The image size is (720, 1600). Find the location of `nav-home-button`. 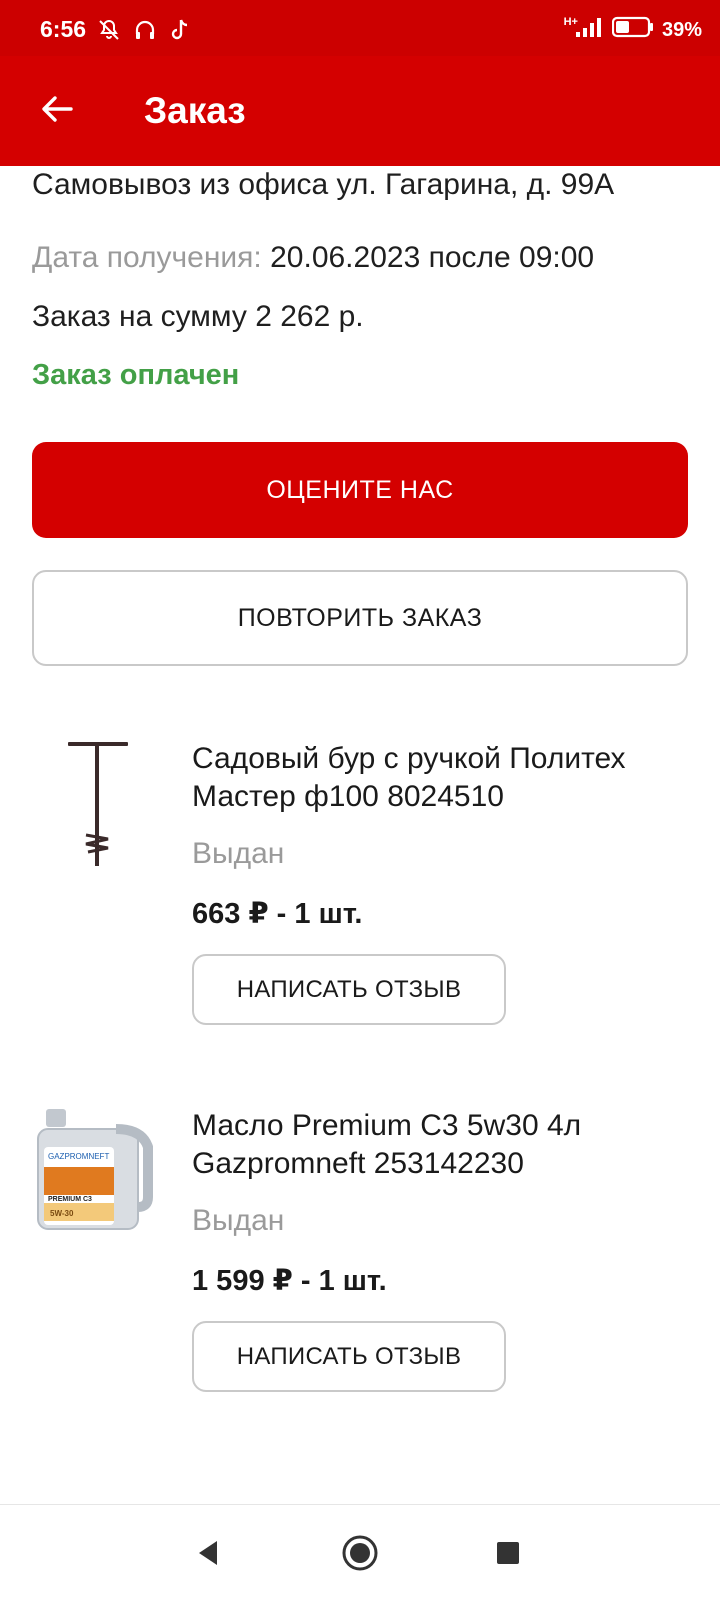

nav-home-button is located at coordinates (360, 1555).